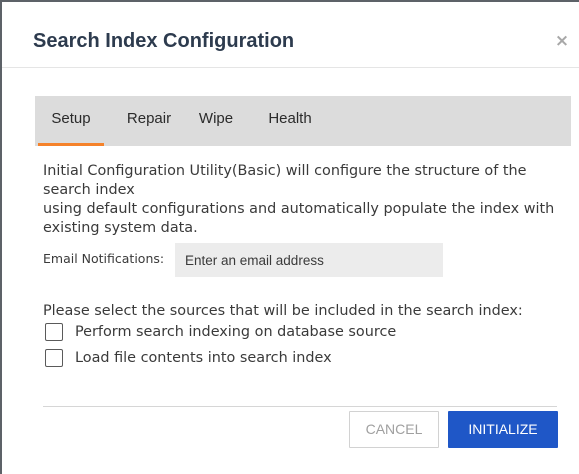 The image size is (579, 474). I want to click on file-contents-checkbox, so click(54, 358).